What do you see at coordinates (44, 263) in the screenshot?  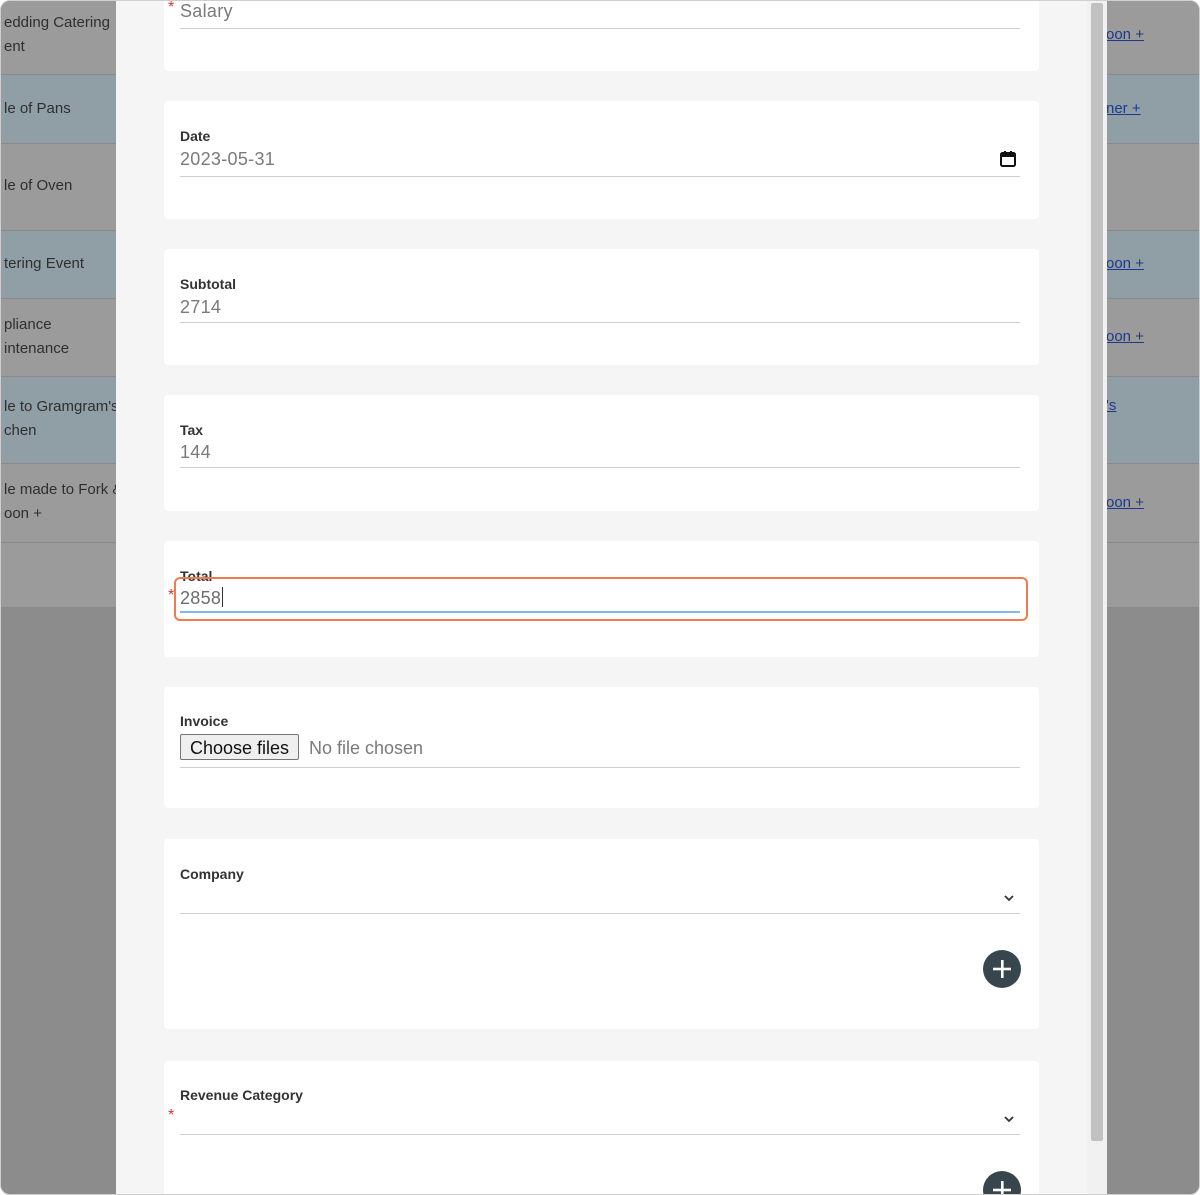 I see `list-row-title: tering Event` at bounding box center [44, 263].